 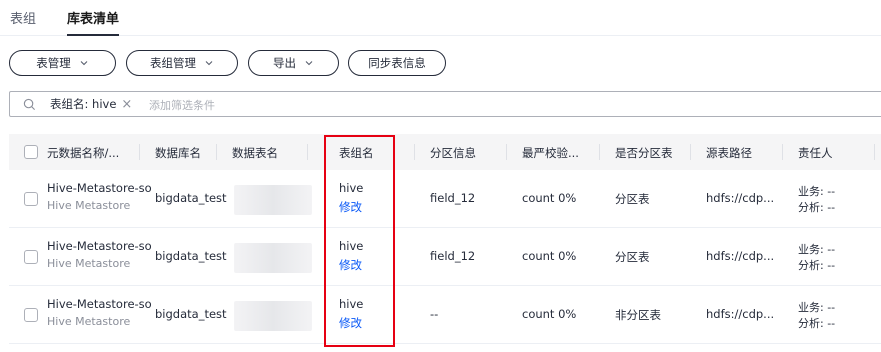 What do you see at coordinates (638, 315) in the screenshot?
I see `is-partitioned: 非分区表` at bounding box center [638, 315].